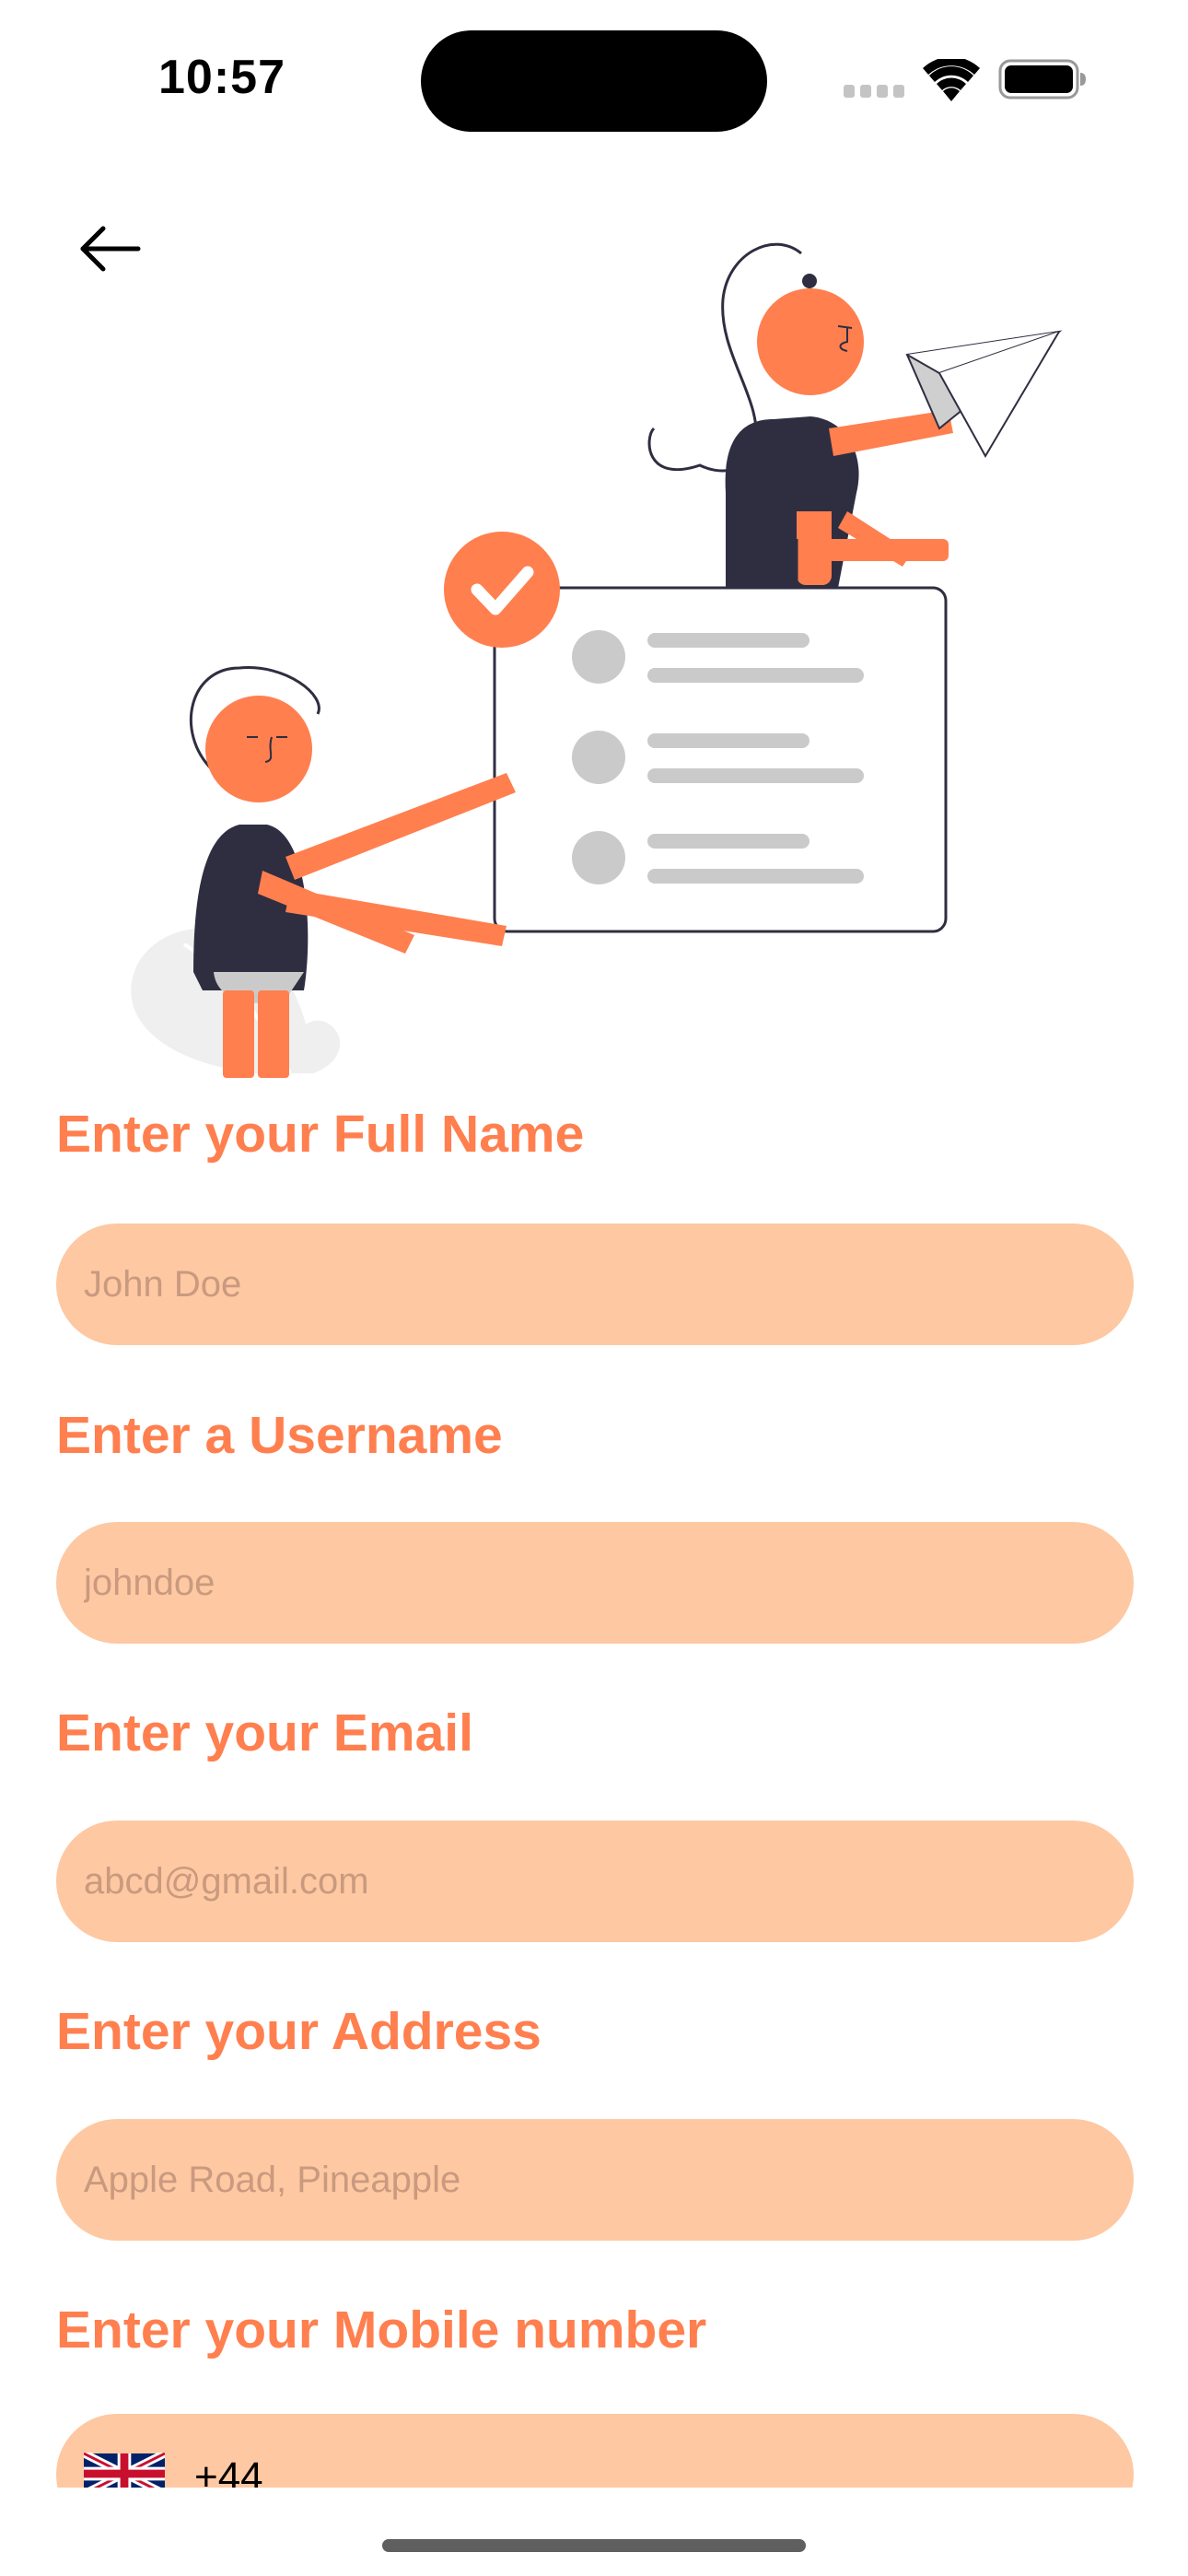  Describe the element at coordinates (381, 2330) in the screenshot. I see `mobile-label: Enter your Mobile number` at that location.